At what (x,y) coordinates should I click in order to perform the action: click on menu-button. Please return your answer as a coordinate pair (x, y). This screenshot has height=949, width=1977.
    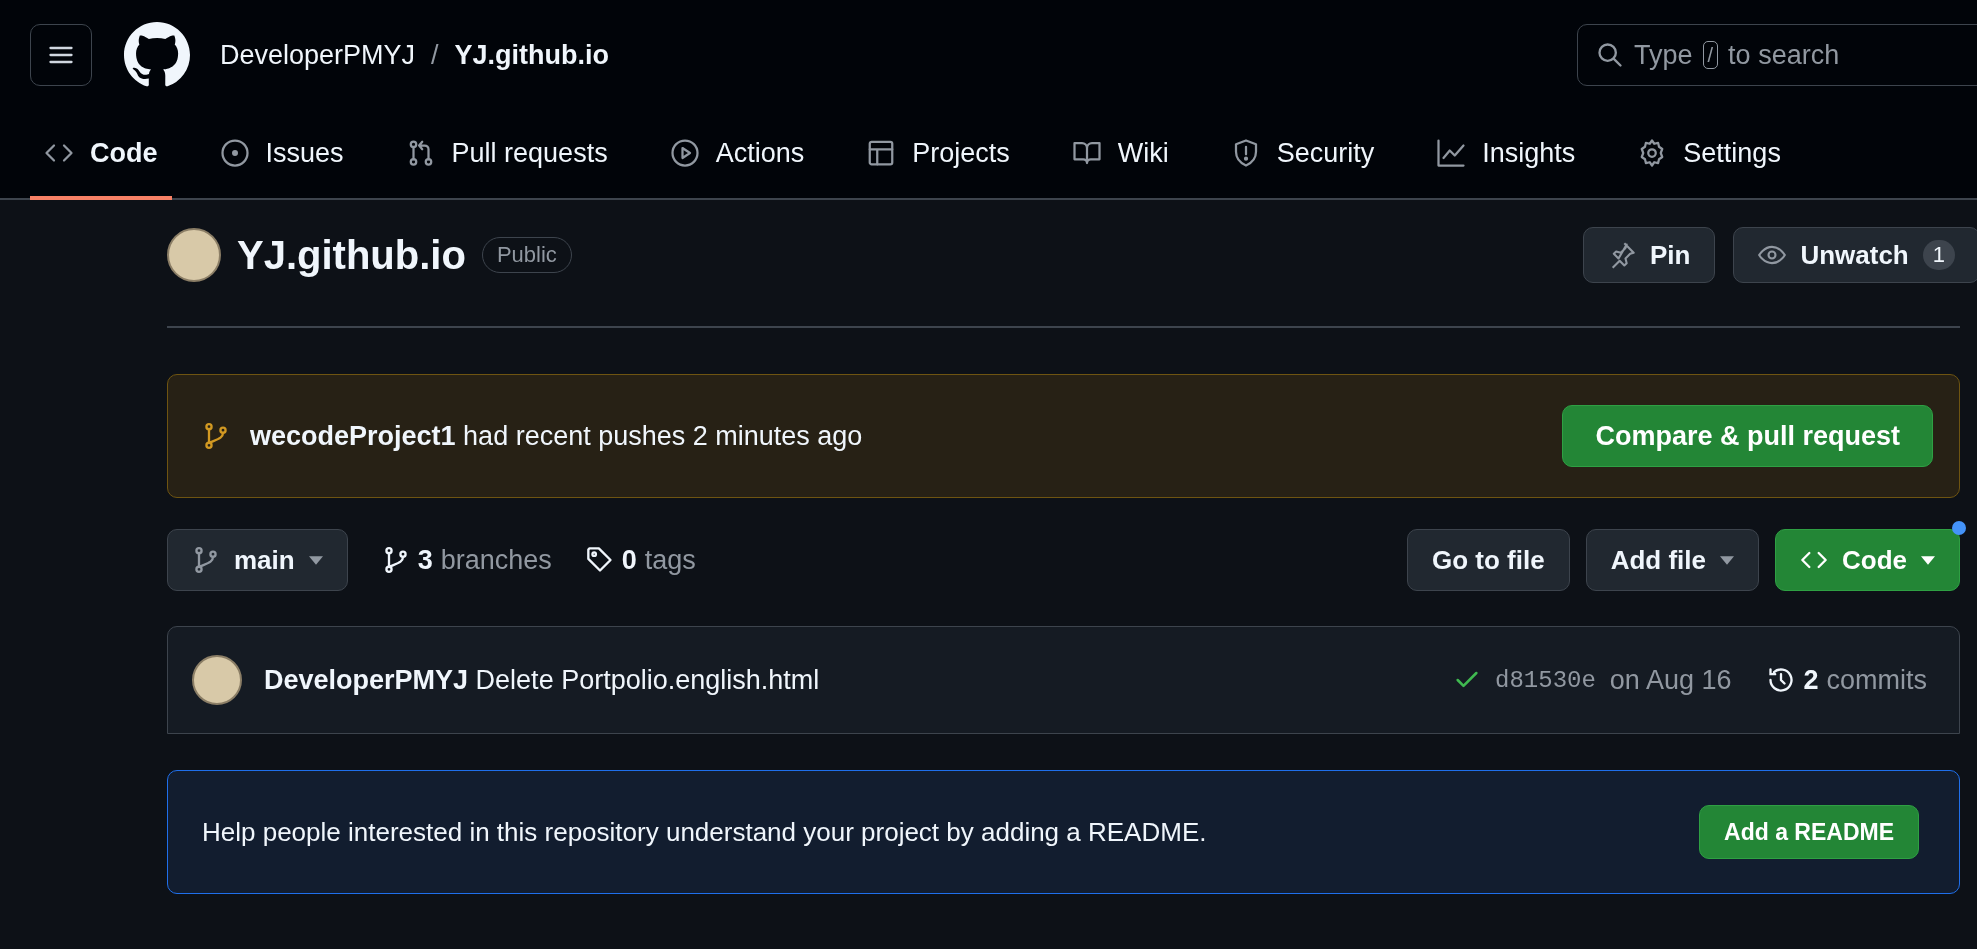
    Looking at the image, I should click on (61, 55).